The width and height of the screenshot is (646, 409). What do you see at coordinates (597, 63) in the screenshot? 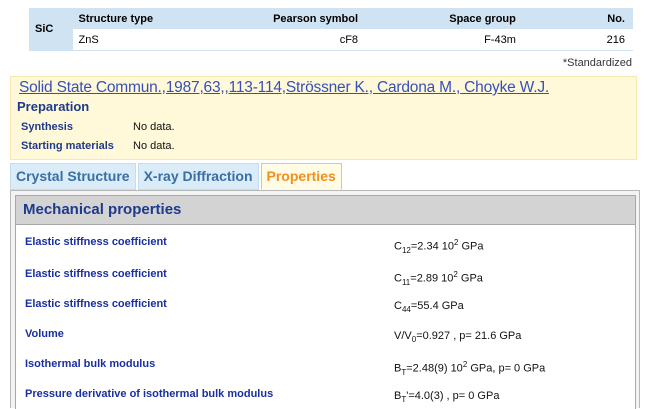
I see `standardized-note: *Standardized` at bounding box center [597, 63].